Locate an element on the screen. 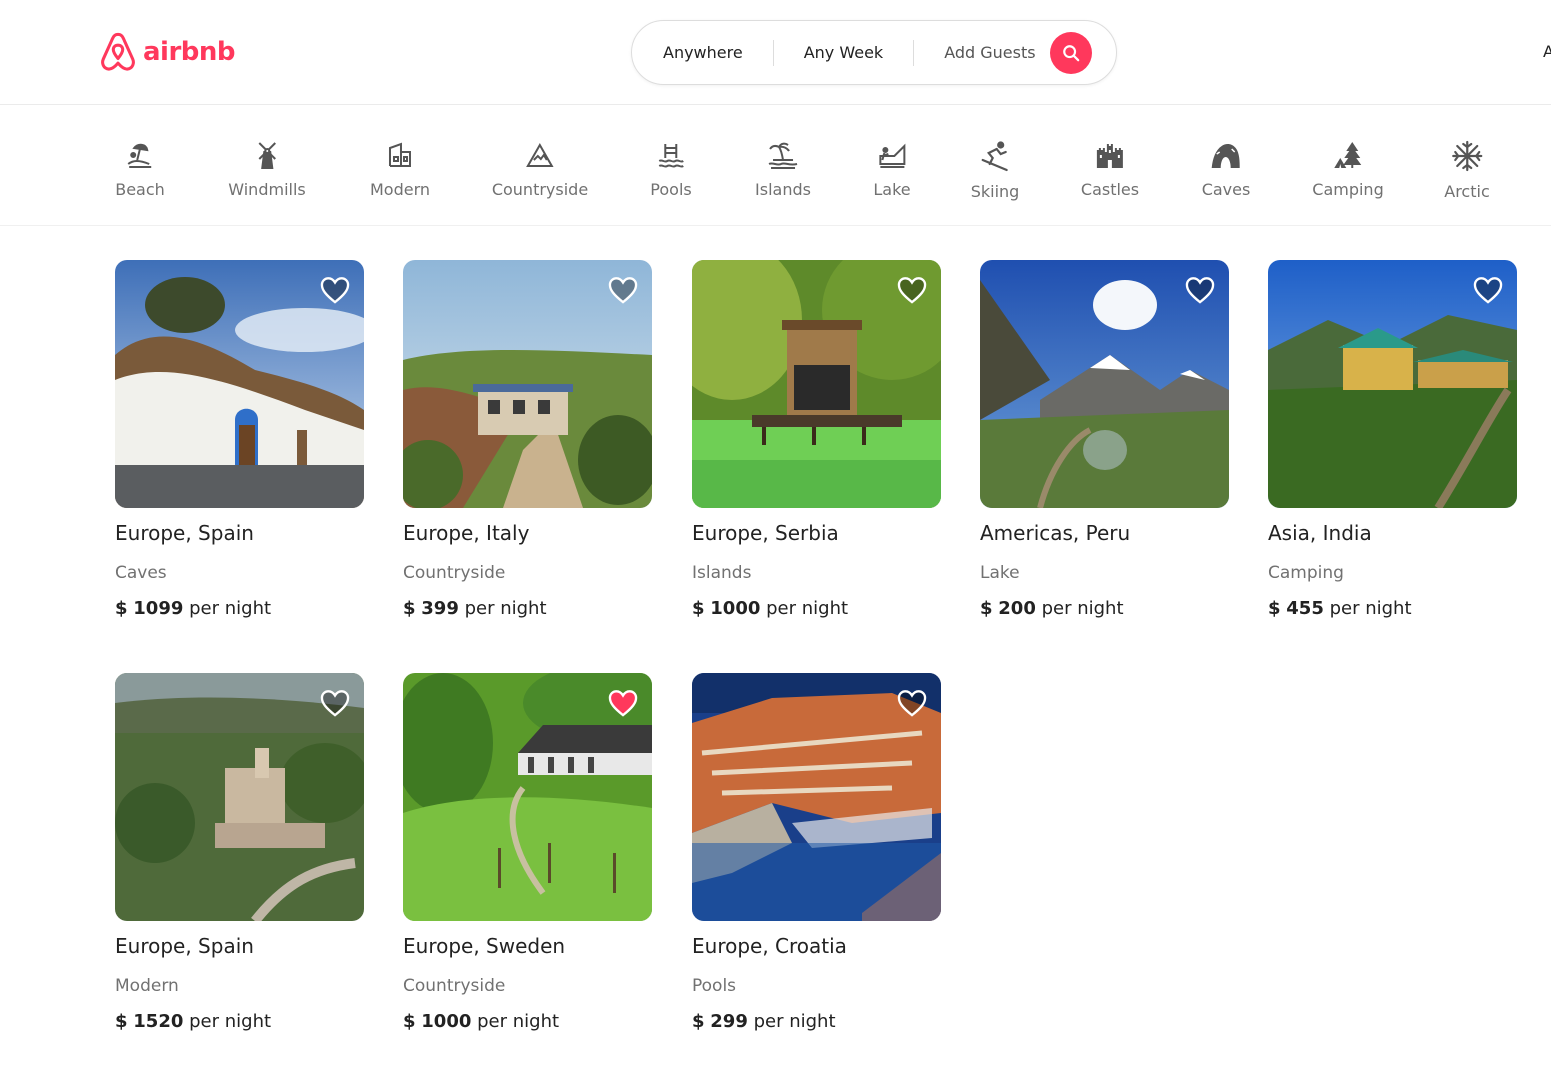 Image resolution: width=1551 pixels, height=1080 pixels. listing-price: $ 399 per night is located at coordinates (527, 608).